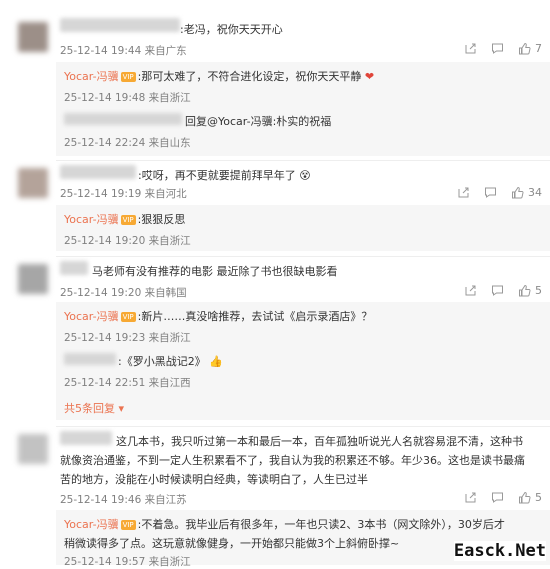 This screenshot has height=569, width=550. I want to click on reply-text: 回复@Yocar-冯骥:朴实的祝福, so click(258, 121).